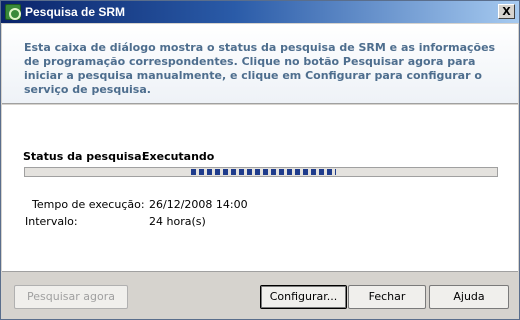 This screenshot has height=320, width=520. What do you see at coordinates (84, 156) in the screenshot?
I see `search-status-label: Status da pesquisa:` at bounding box center [84, 156].